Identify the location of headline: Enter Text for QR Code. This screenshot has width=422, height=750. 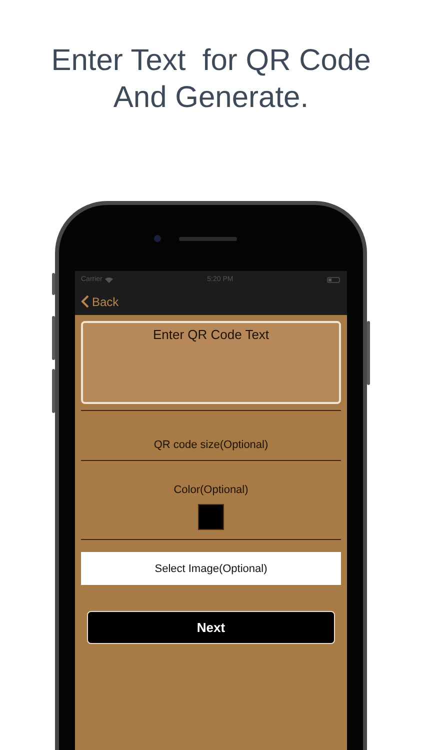
(211, 61).